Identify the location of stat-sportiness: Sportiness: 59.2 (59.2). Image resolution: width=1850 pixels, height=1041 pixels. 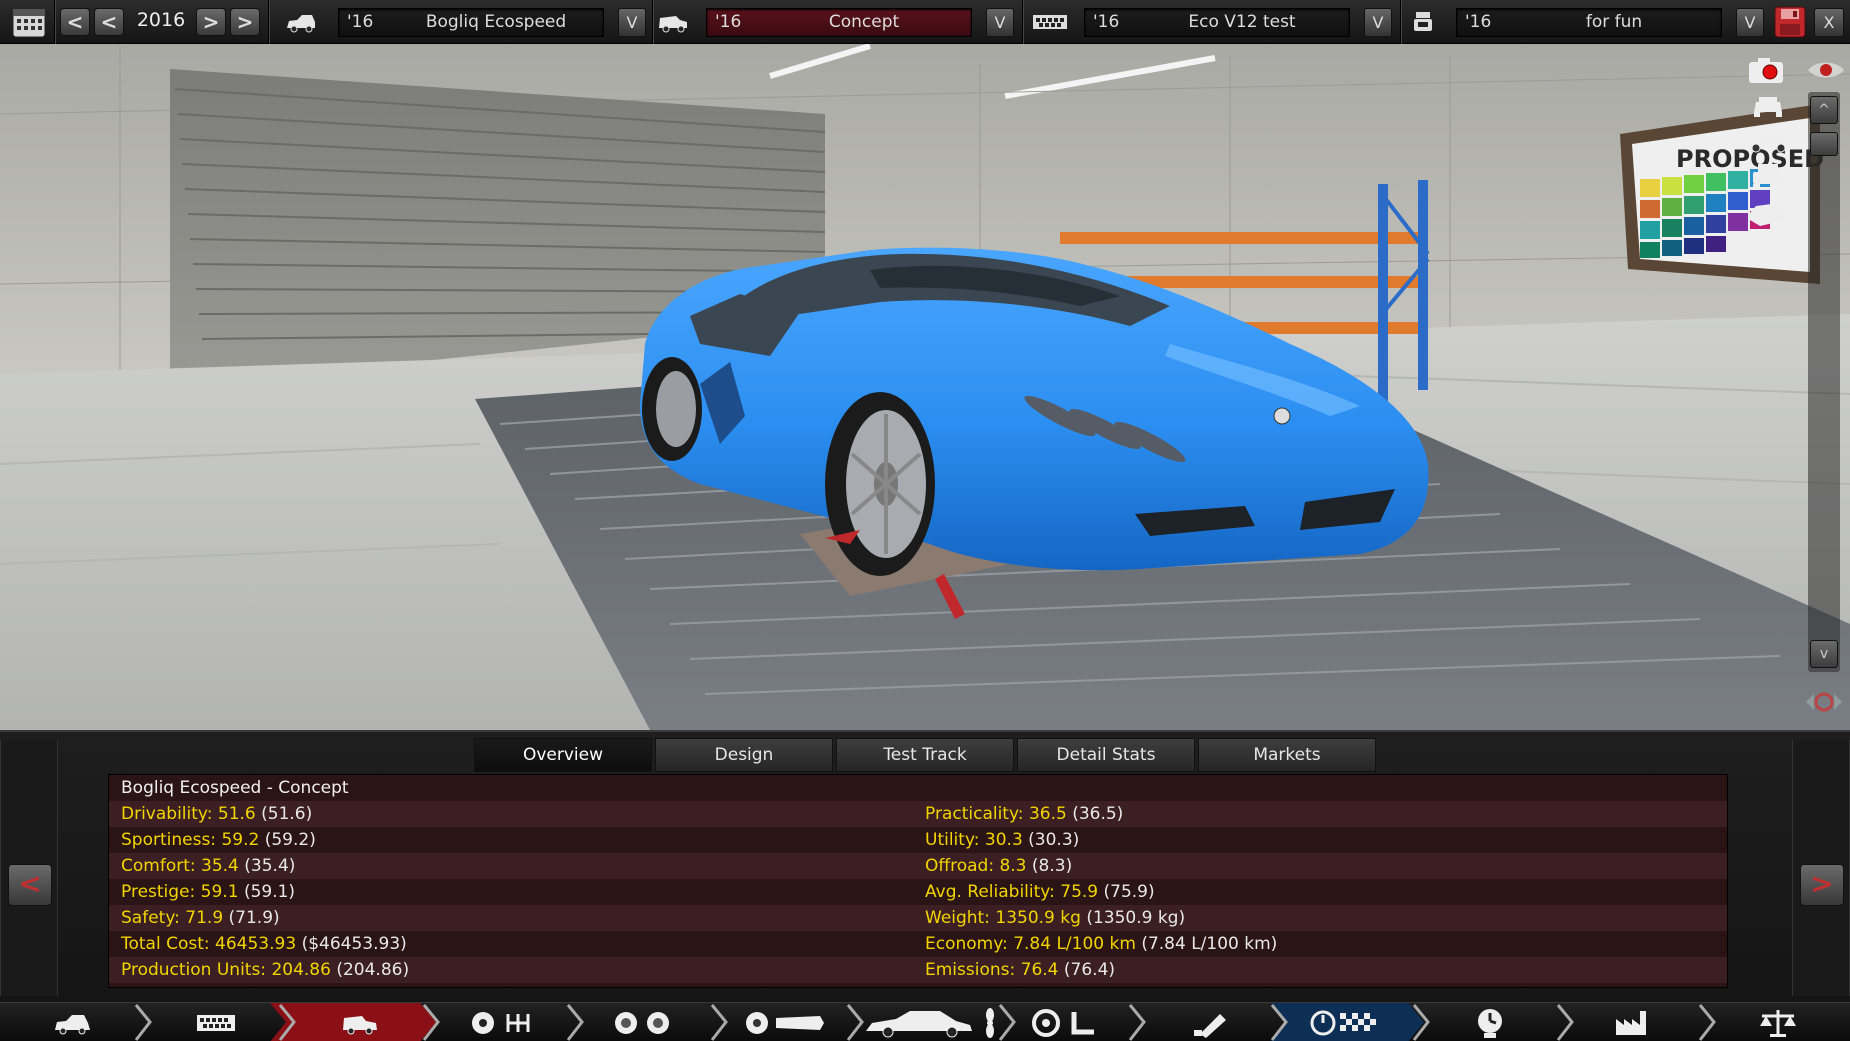
(218, 840).